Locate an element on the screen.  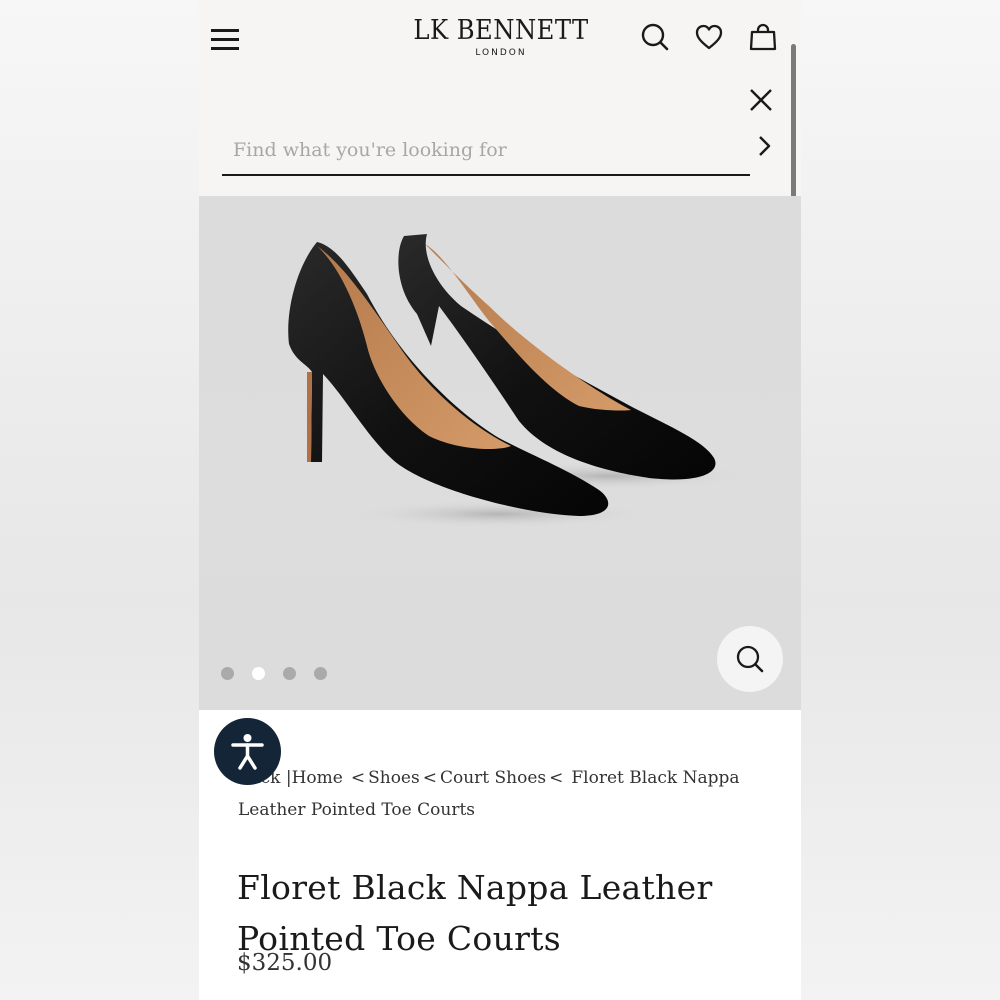
close-icon is located at coordinates (761, 100).